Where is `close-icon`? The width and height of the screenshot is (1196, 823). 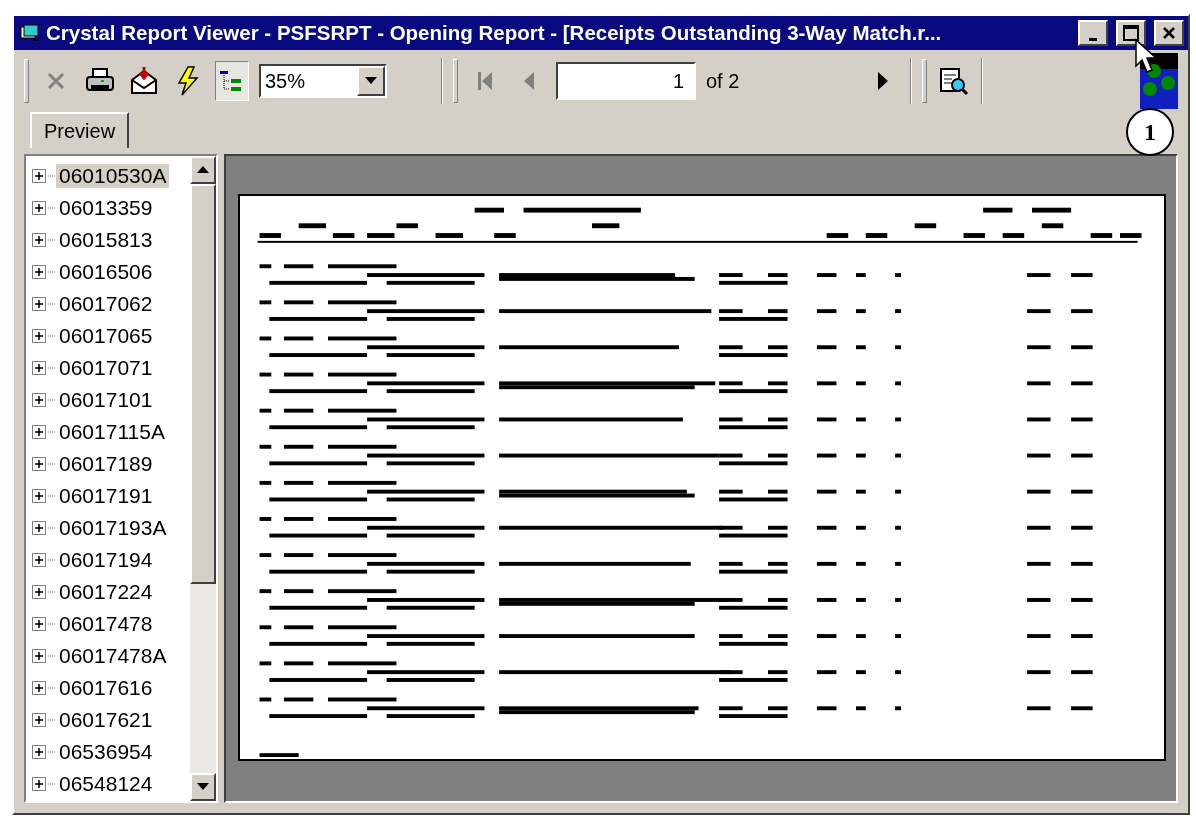 close-icon is located at coordinates (1169, 33).